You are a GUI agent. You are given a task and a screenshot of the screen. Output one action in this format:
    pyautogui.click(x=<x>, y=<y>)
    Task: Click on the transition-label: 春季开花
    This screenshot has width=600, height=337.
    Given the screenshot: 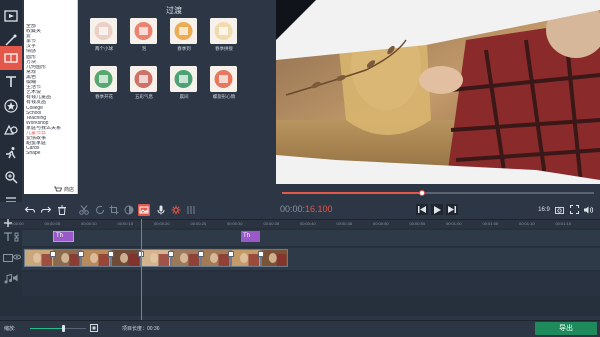 What is the action you would take?
    pyautogui.click(x=104, y=96)
    